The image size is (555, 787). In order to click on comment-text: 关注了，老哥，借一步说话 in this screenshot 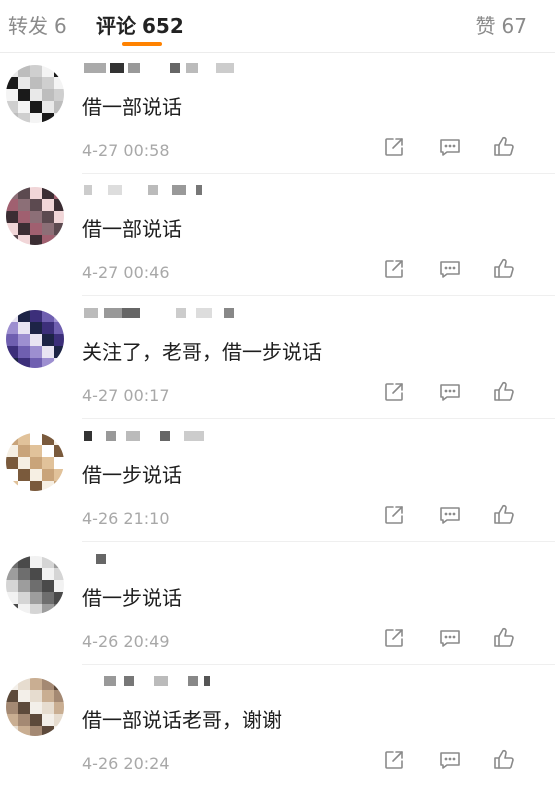, I will do `click(202, 352)`.